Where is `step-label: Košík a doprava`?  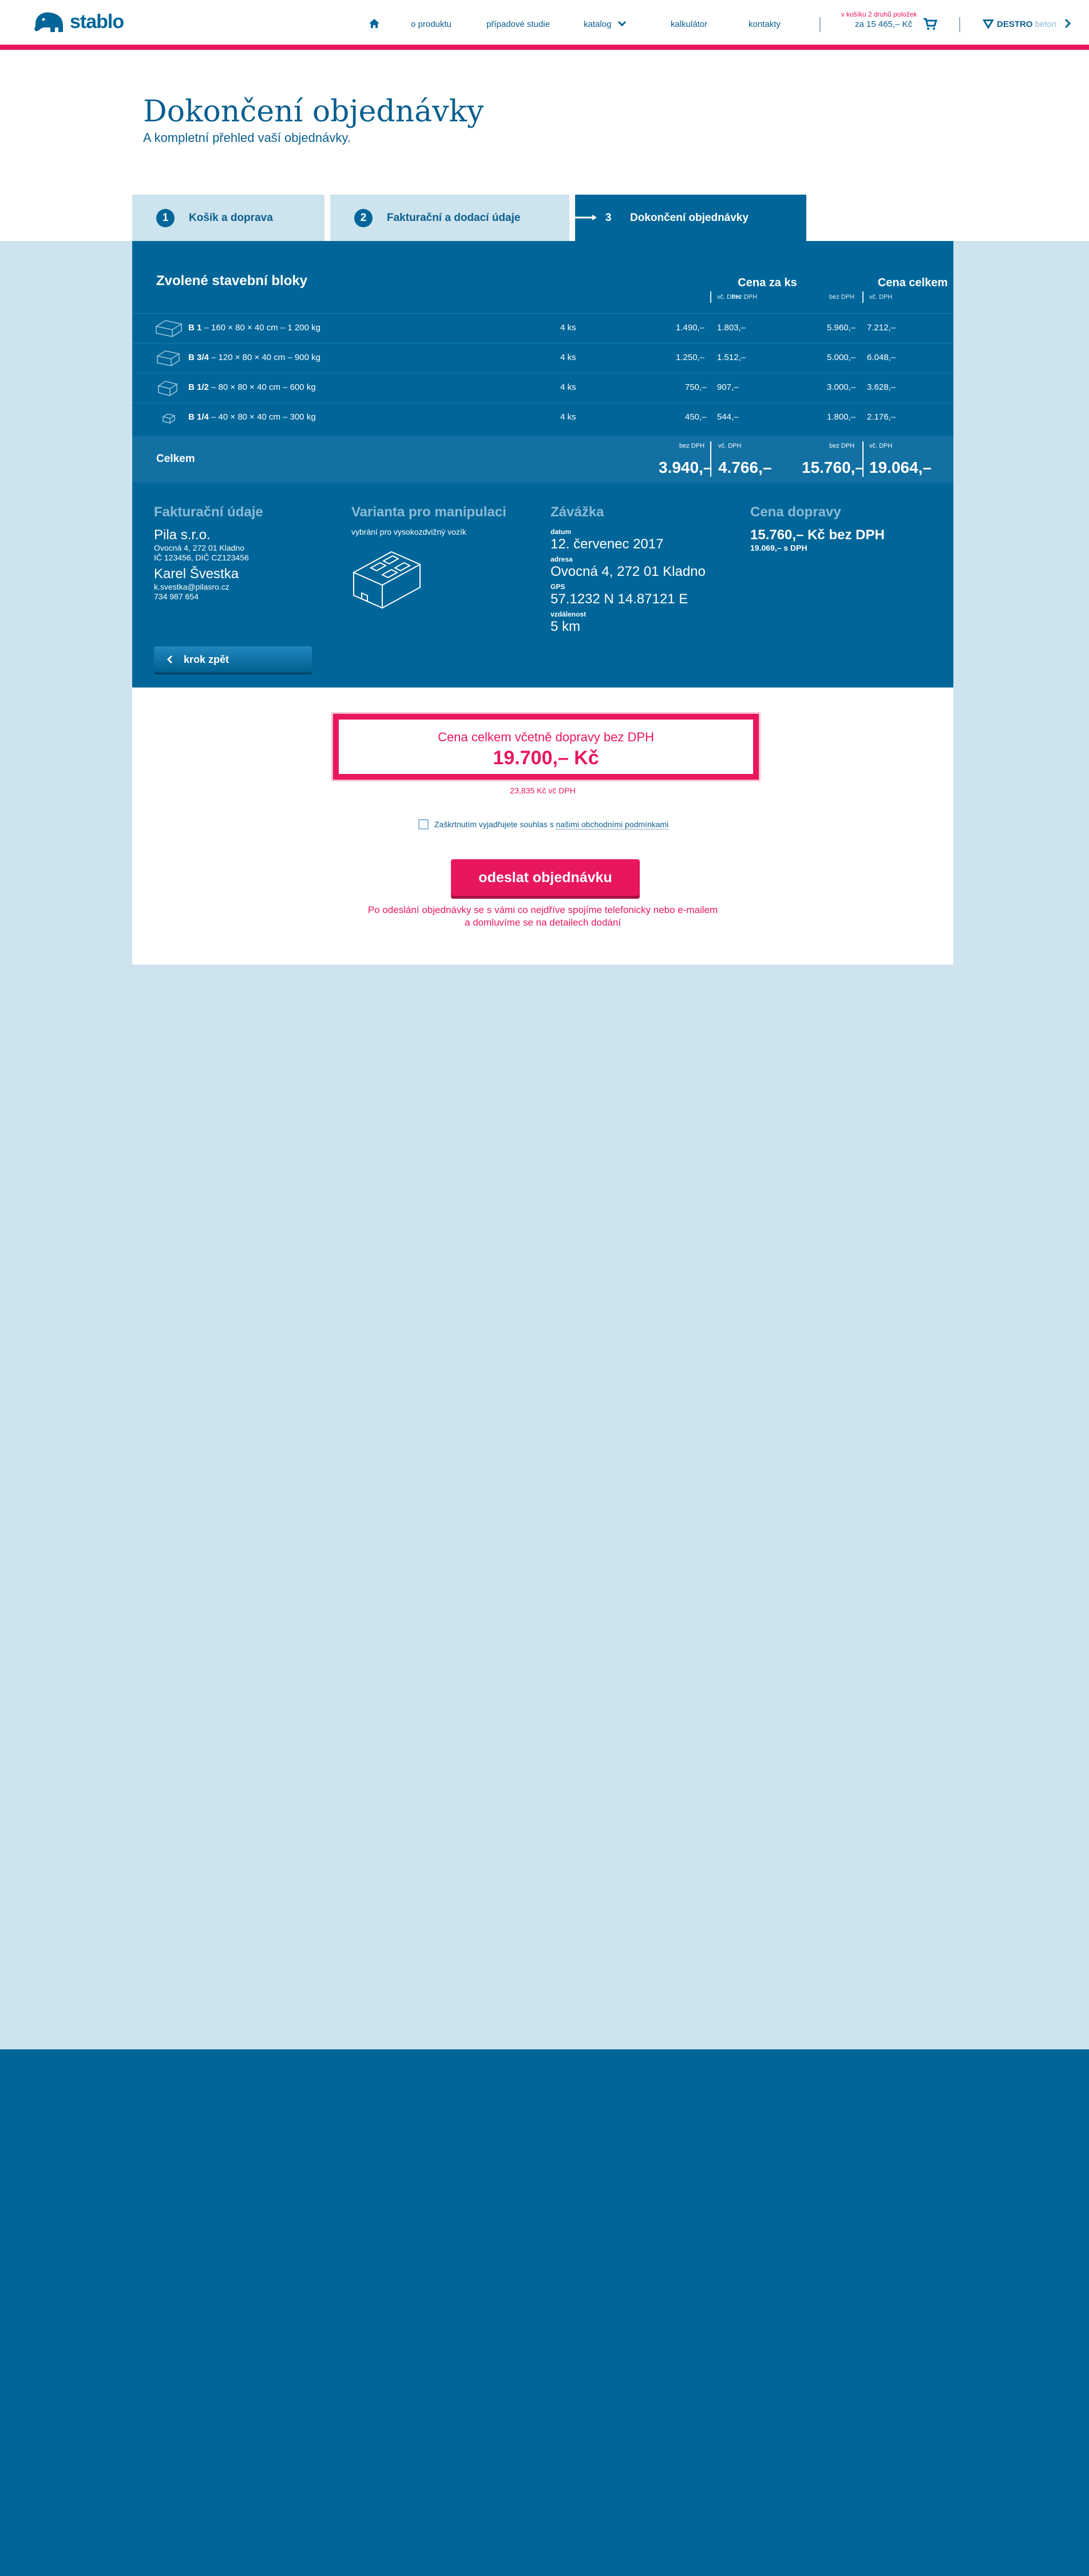
step-label: Košík a doprava is located at coordinates (231, 218).